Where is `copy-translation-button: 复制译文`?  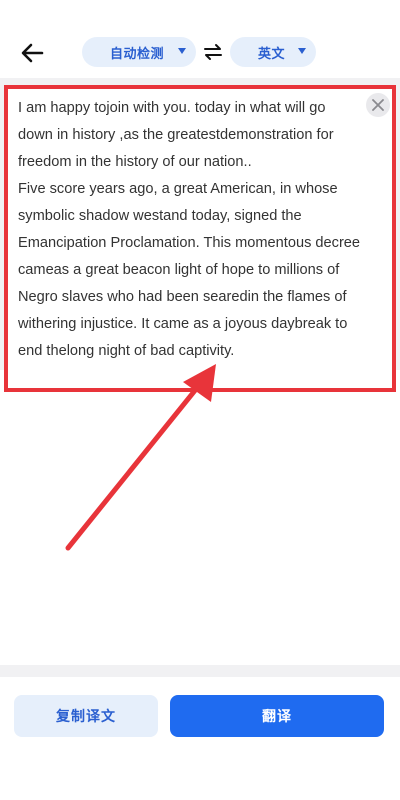
copy-translation-button: 复制译文 is located at coordinates (86, 716).